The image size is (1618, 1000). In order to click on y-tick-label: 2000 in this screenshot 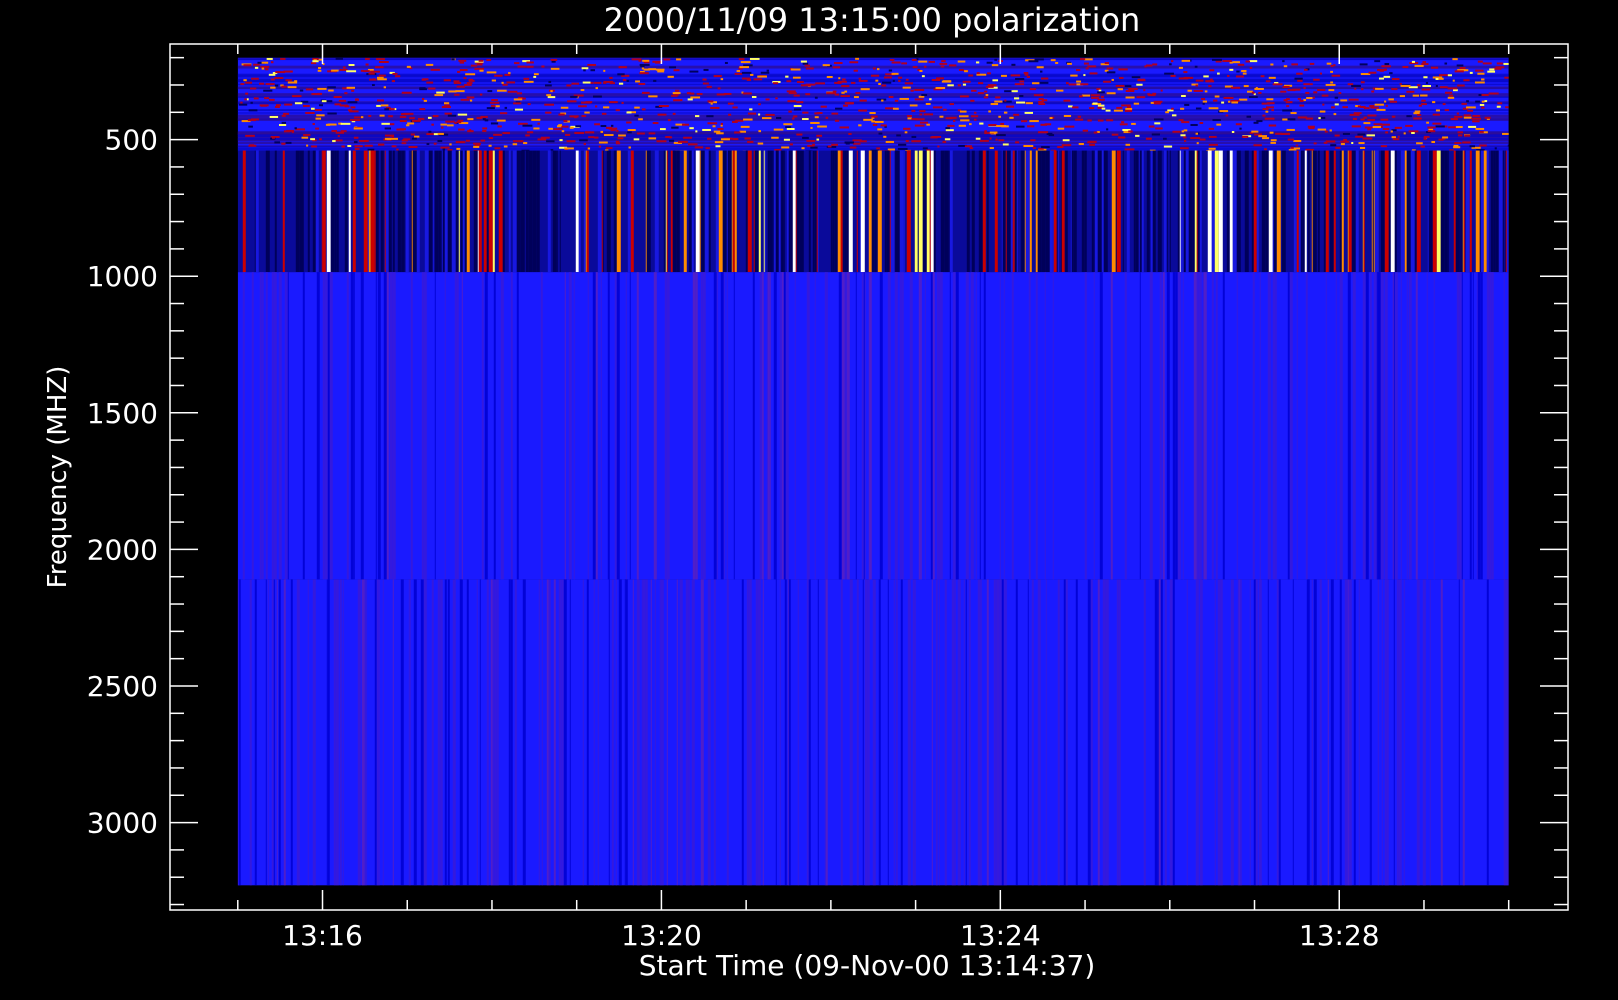, I will do `click(122, 549)`.